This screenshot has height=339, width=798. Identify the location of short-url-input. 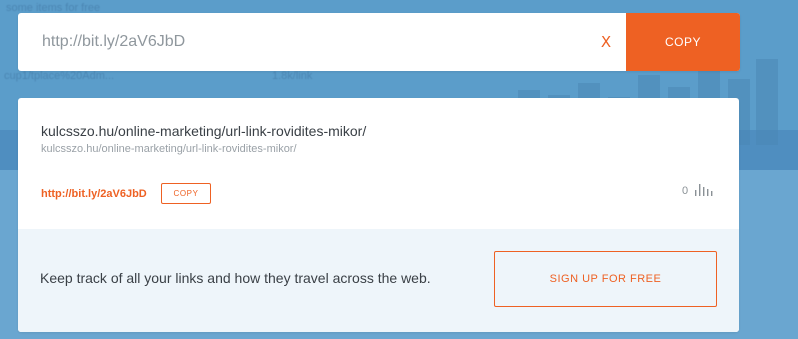
(302, 42).